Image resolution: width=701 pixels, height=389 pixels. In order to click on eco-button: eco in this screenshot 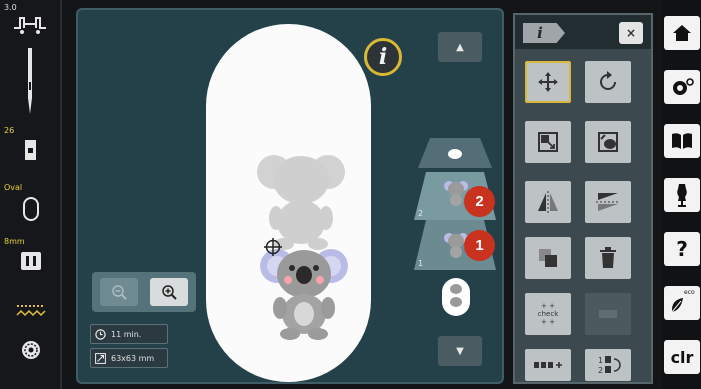, I will do `click(682, 303)`.